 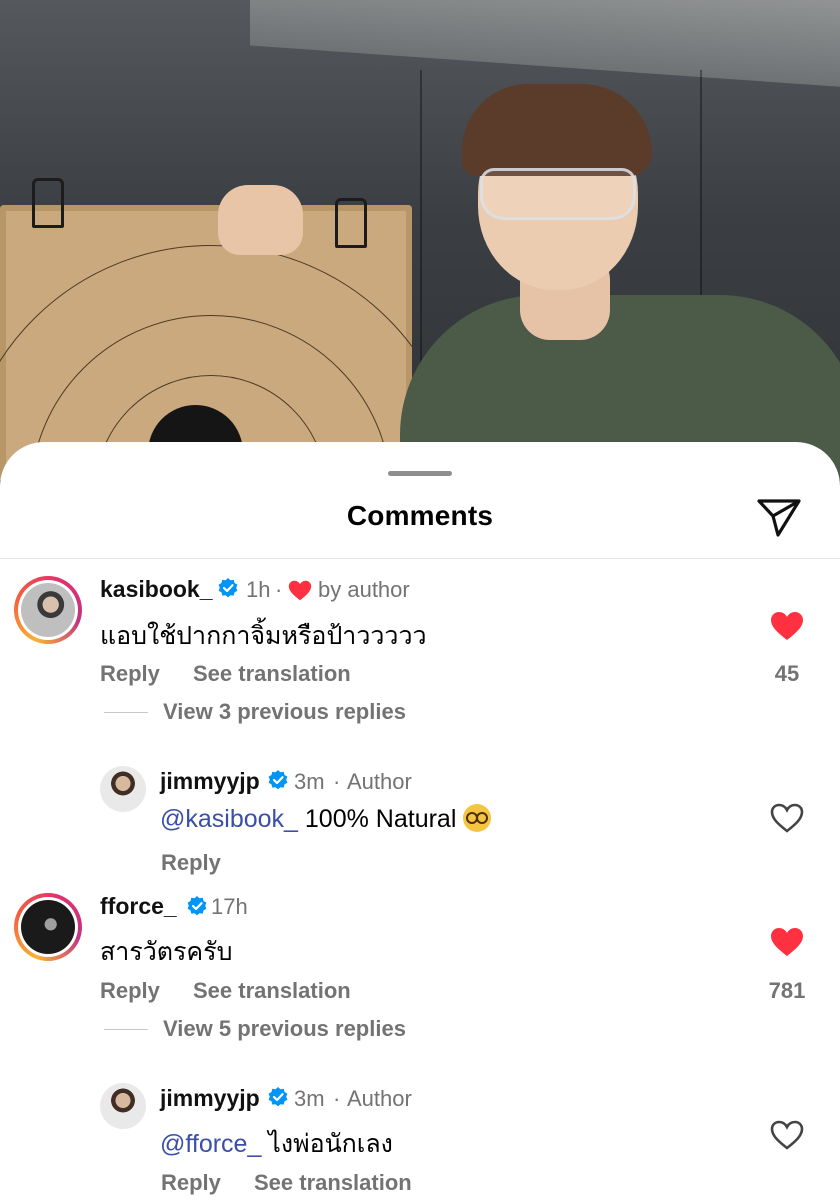 I want to click on like-count: 45, so click(x=787, y=673).